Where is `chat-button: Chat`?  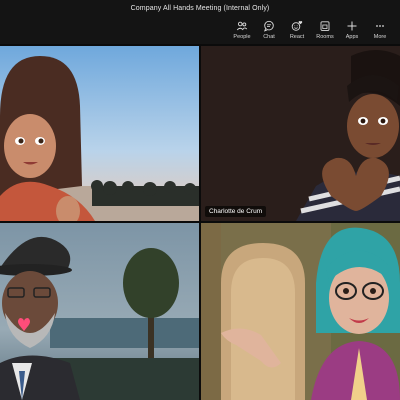 chat-button: Chat is located at coordinates (269, 30).